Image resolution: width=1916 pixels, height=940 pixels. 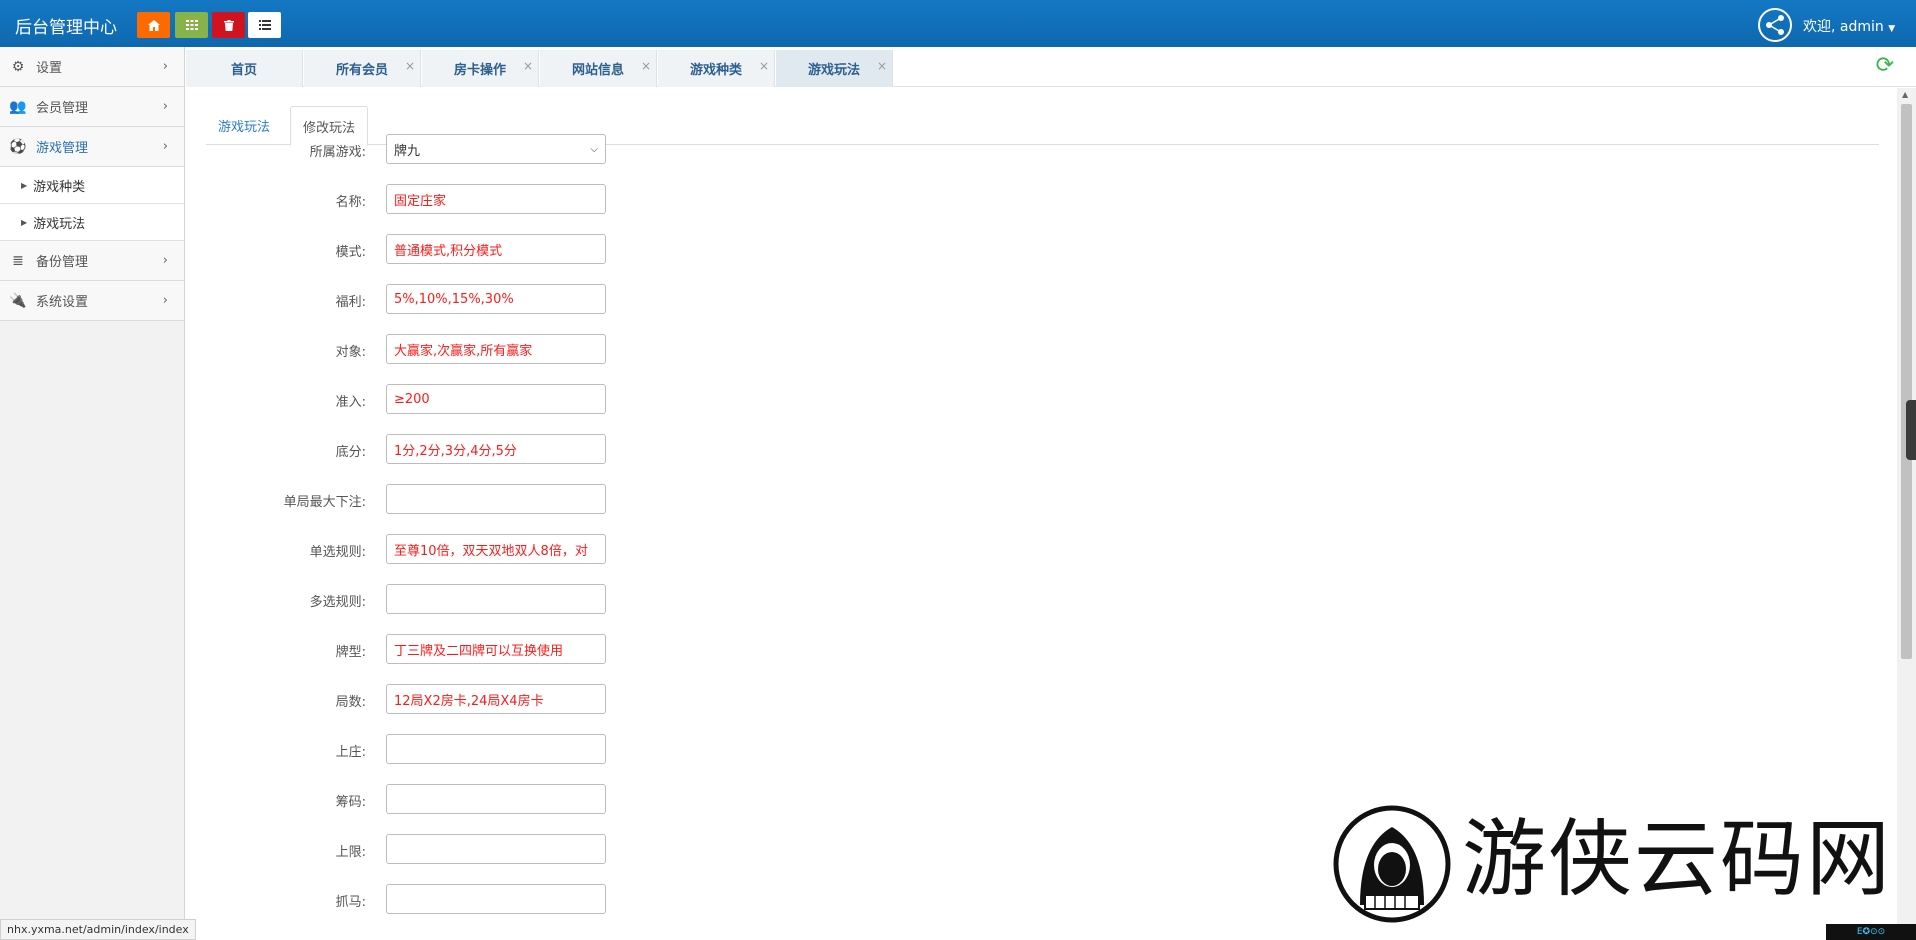 What do you see at coordinates (1843, 27) in the screenshot?
I see `welcome-text: 欢迎, admin` at bounding box center [1843, 27].